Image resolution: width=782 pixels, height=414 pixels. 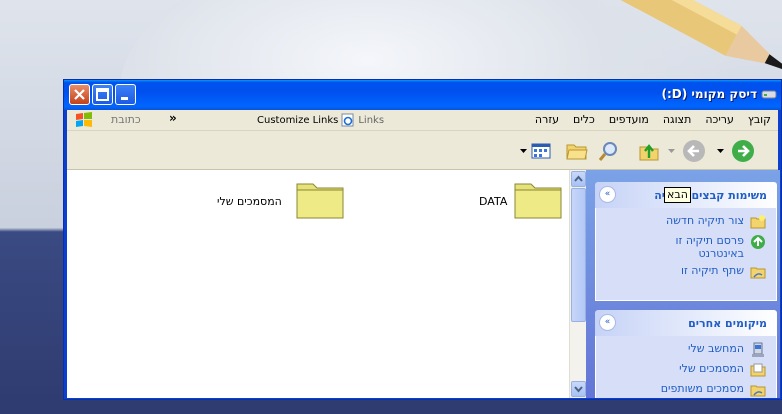 What do you see at coordinates (709, 94) in the screenshot?
I see `window-title: דיסק מקומי (D:)` at bounding box center [709, 94].